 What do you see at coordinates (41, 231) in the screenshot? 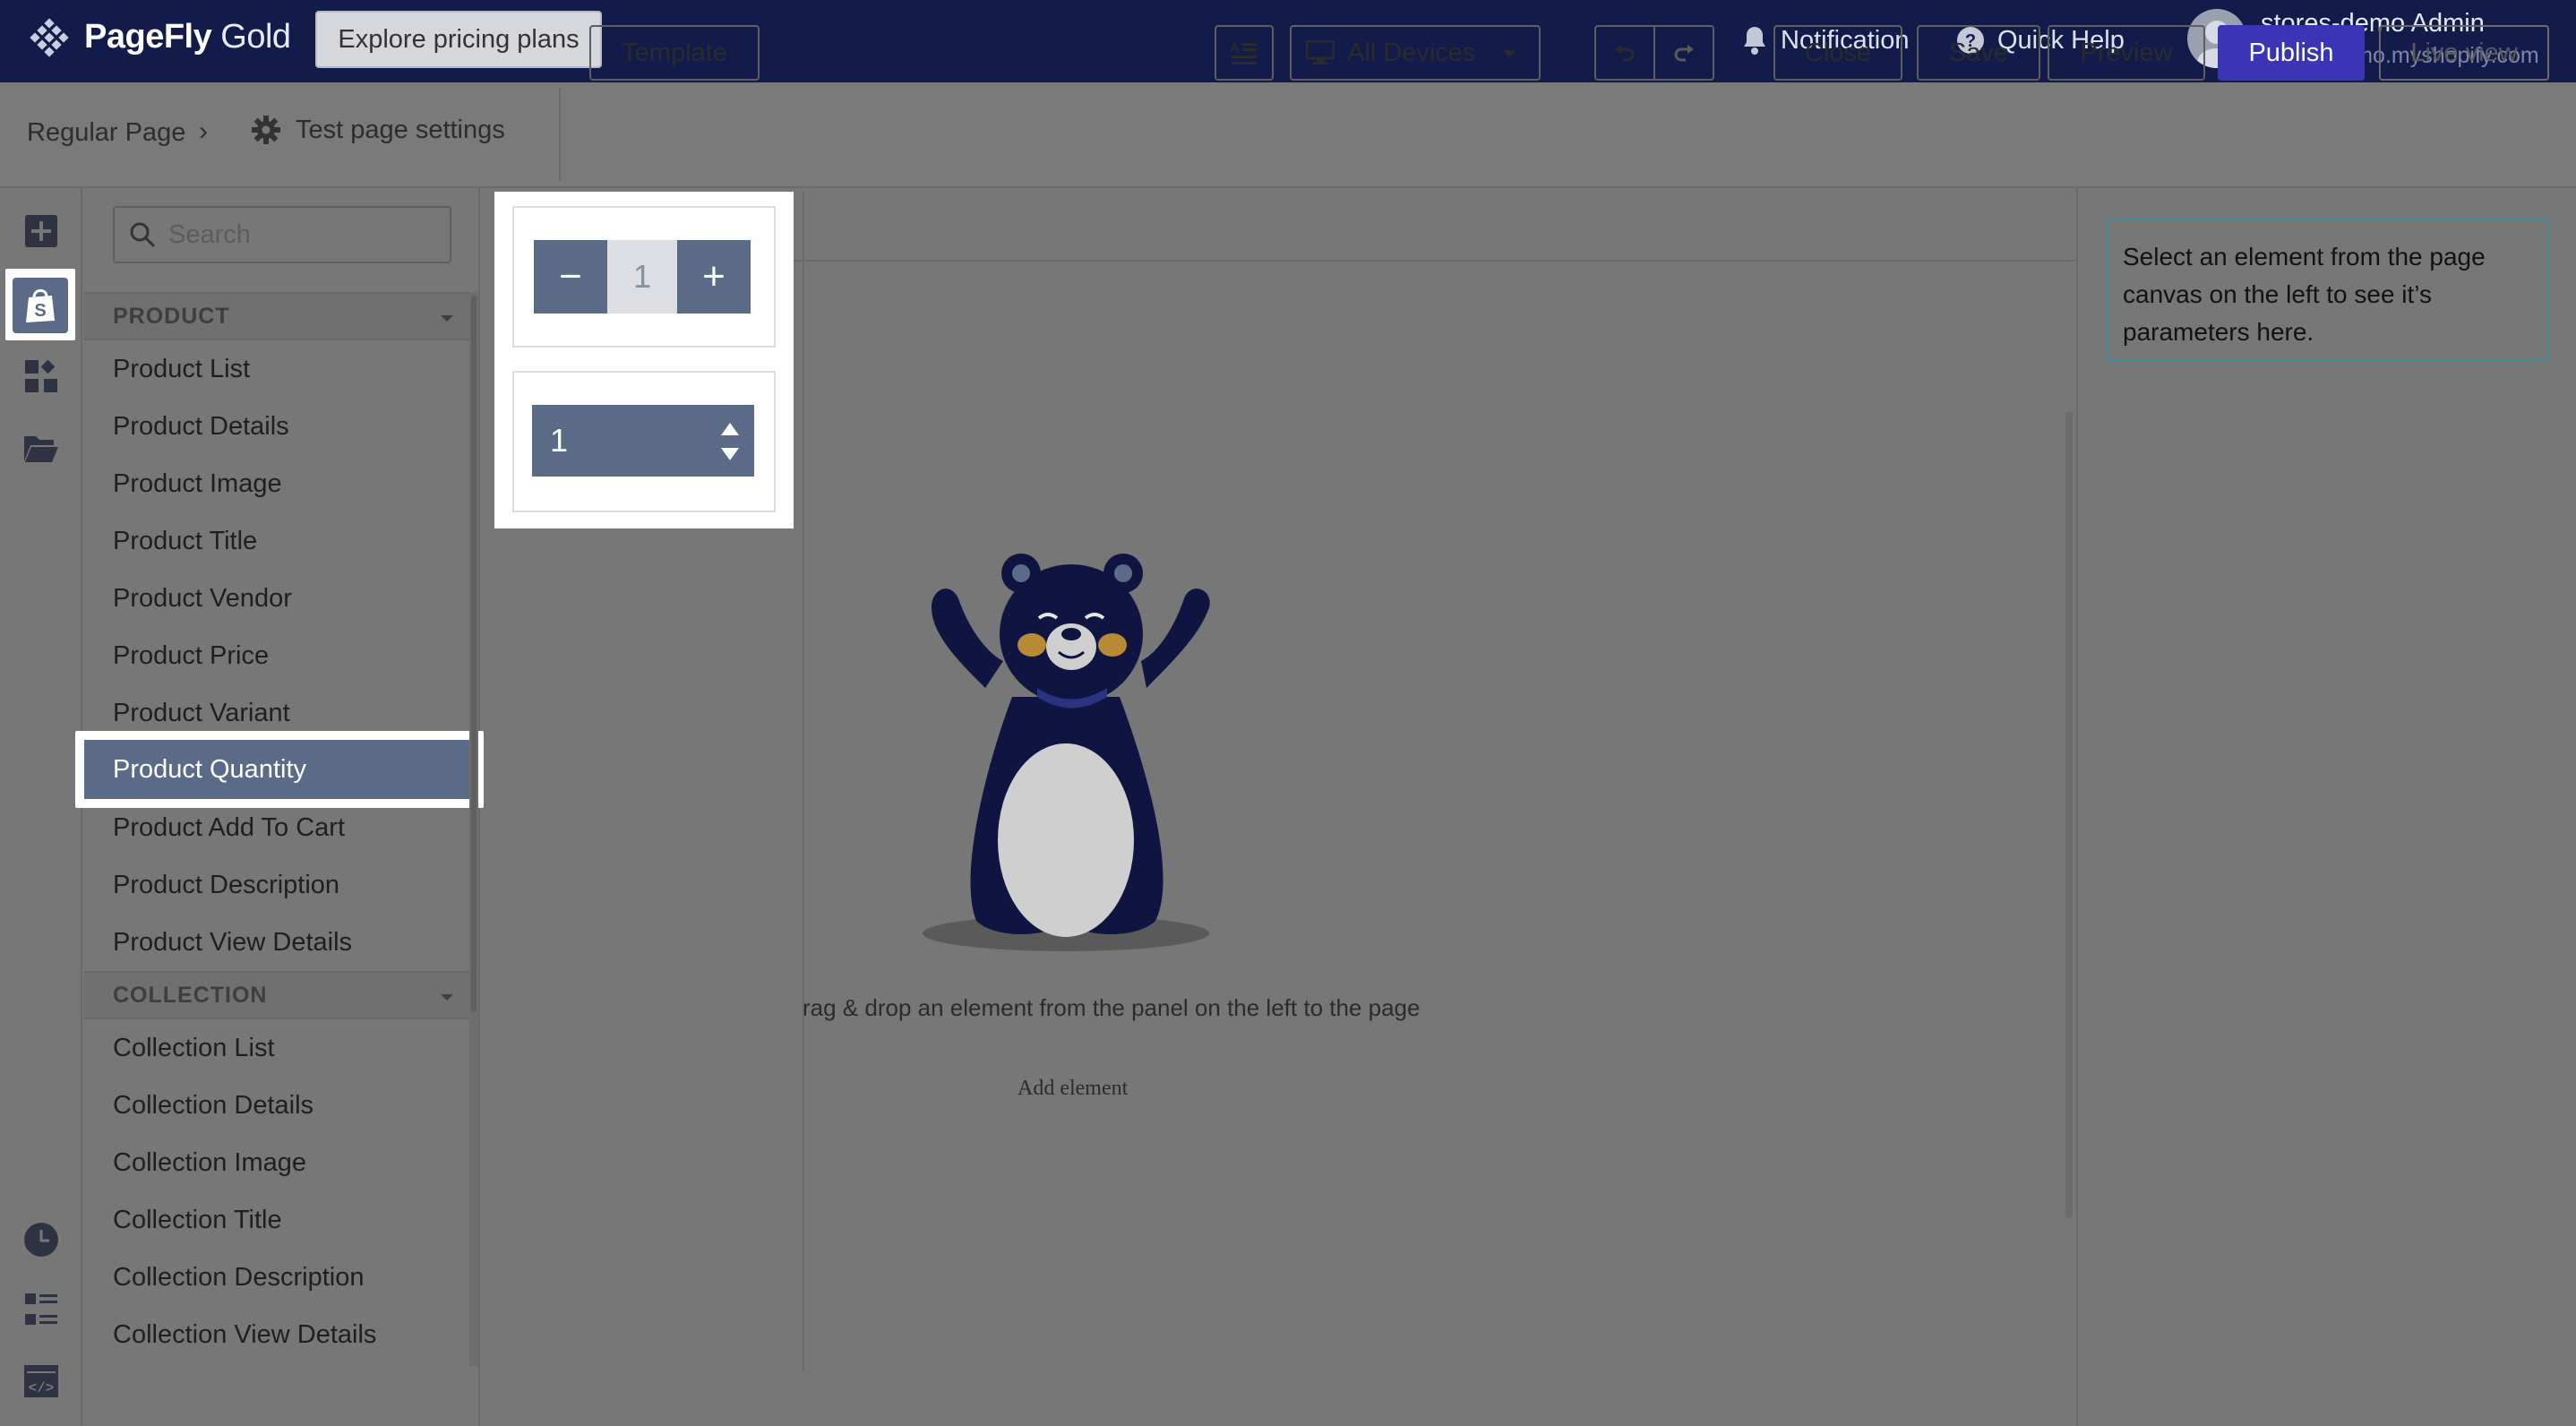
I see `add-icon` at bounding box center [41, 231].